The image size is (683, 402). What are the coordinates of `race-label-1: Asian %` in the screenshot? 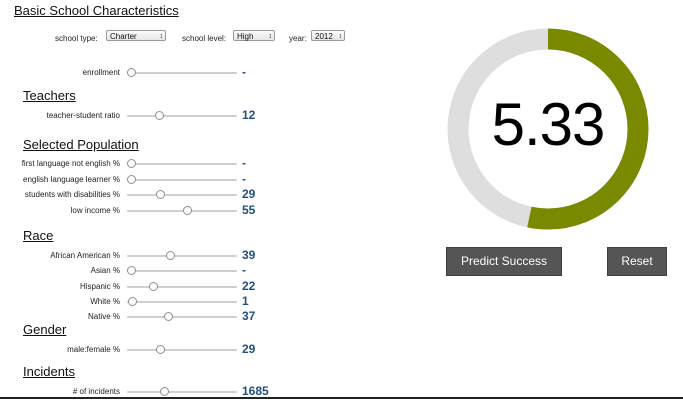 It's located at (105, 270).